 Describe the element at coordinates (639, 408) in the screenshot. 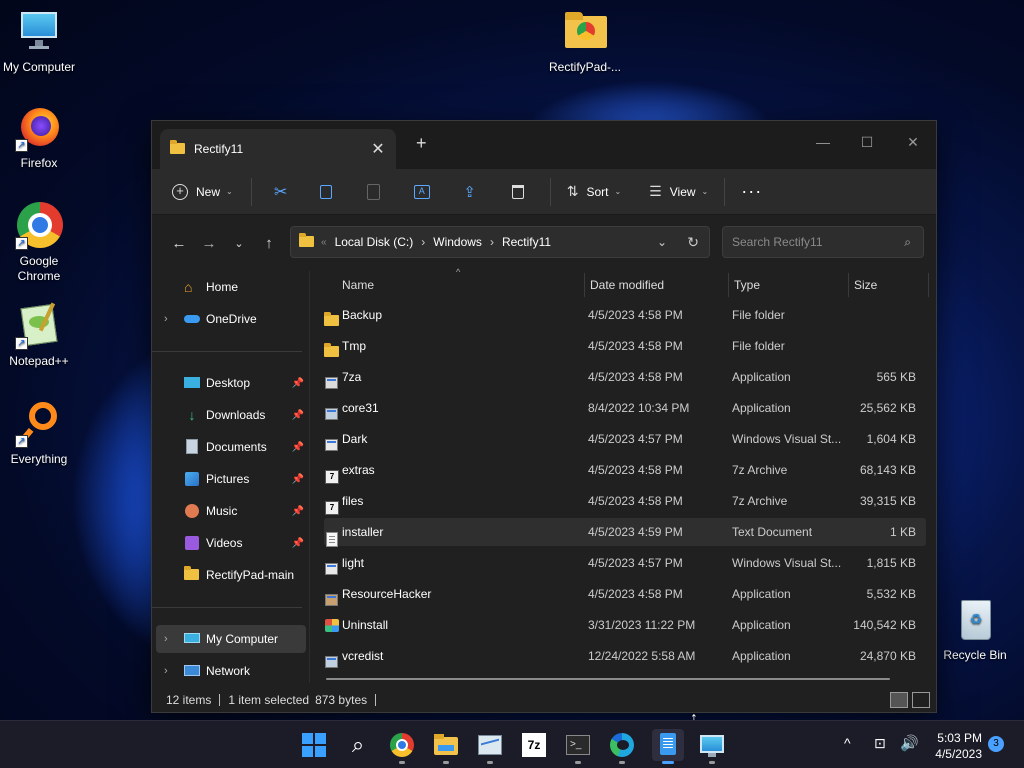

I see `file-date: 8/4/2022 10:34 PM` at that location.